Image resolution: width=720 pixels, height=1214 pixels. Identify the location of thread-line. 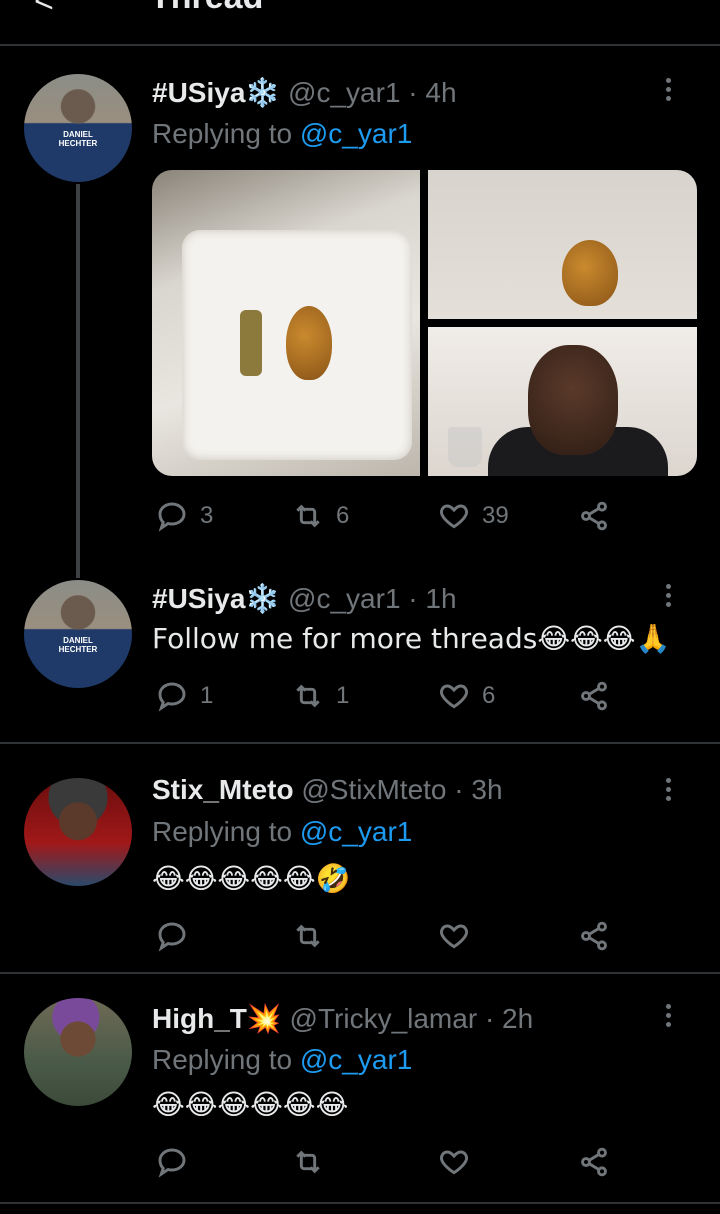
(78, 381).